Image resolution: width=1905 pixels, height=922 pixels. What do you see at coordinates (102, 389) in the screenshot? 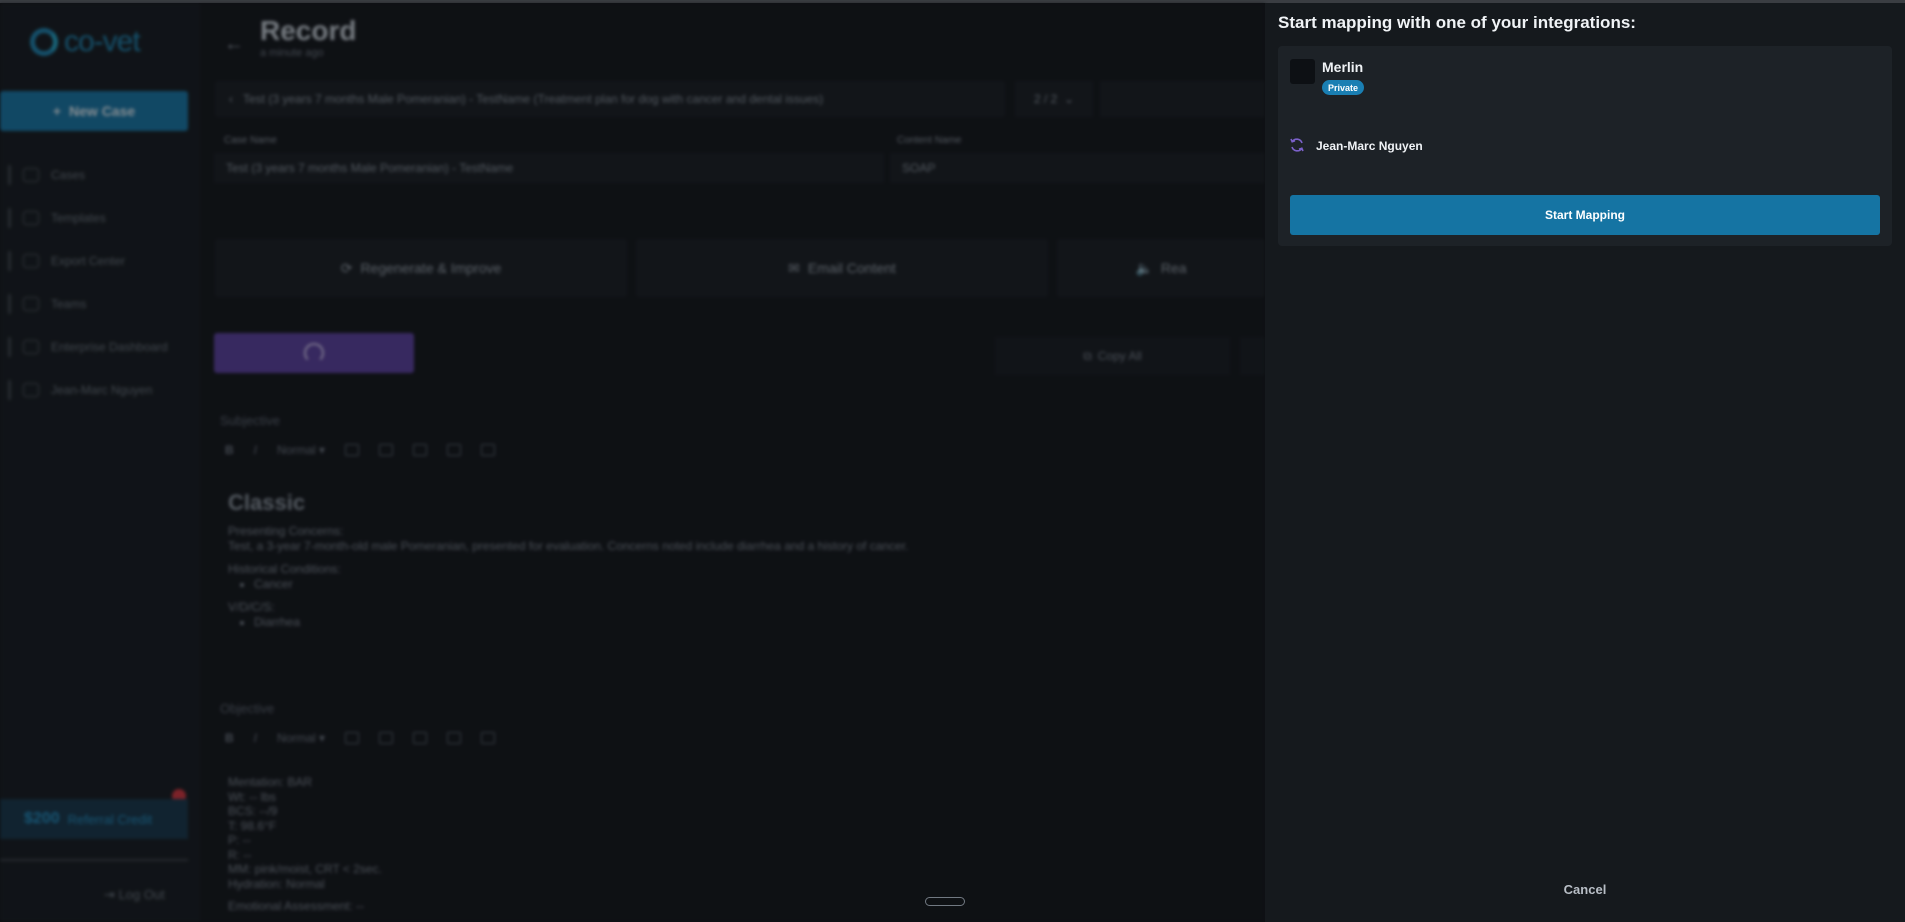
I see `sidebar-item-label: Jean-Marc Nguyen` at bounding box center [102, 389].